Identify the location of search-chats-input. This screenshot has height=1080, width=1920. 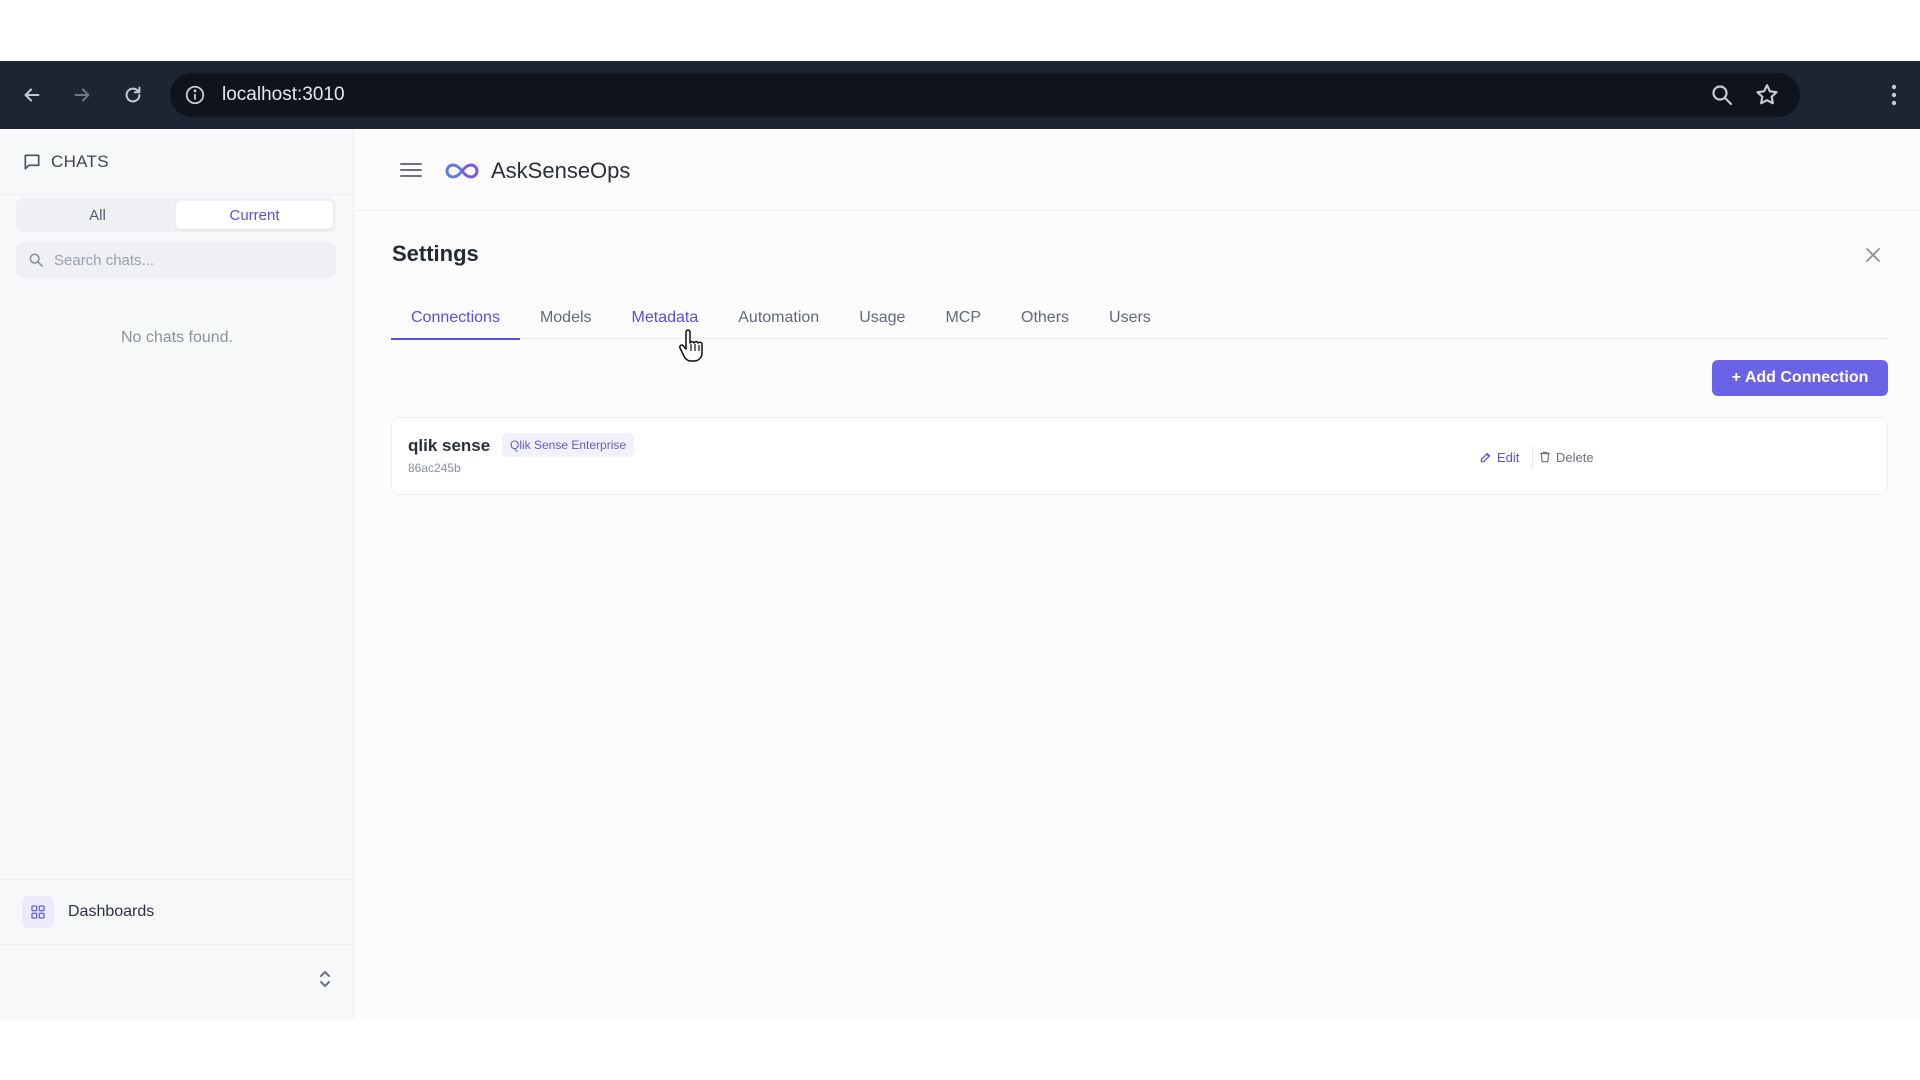
(184, 260).